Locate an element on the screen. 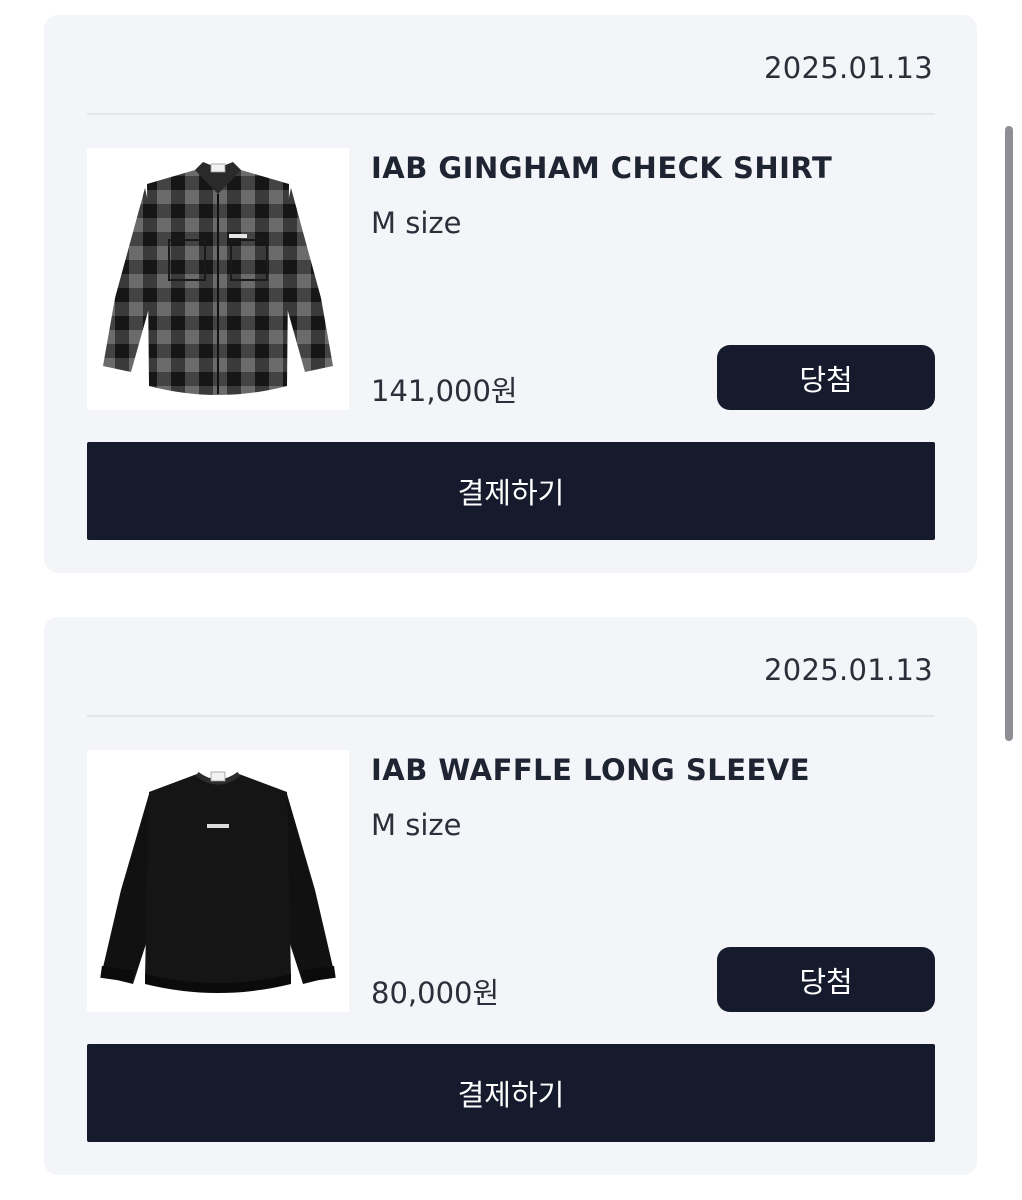 Image resolution: width=1022 pixels, height=1200 pixels. waffle-long-sleeve-icon is located at coordinates (218, 882).